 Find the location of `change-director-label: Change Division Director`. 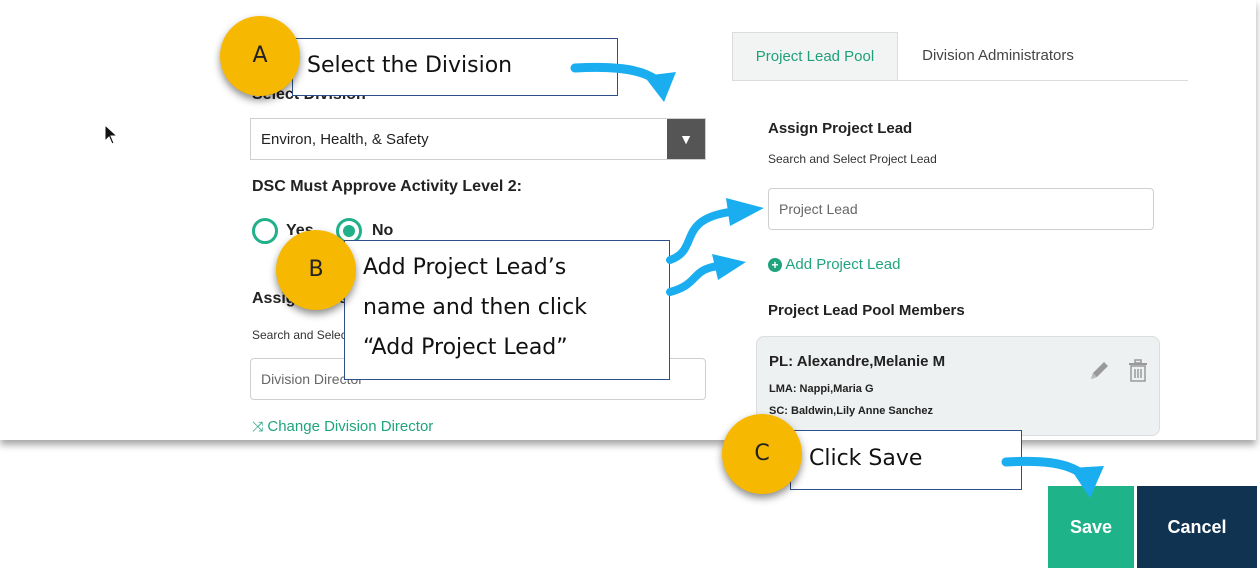

change-director-label: Change Division Director is located at coordinates (350, 426).